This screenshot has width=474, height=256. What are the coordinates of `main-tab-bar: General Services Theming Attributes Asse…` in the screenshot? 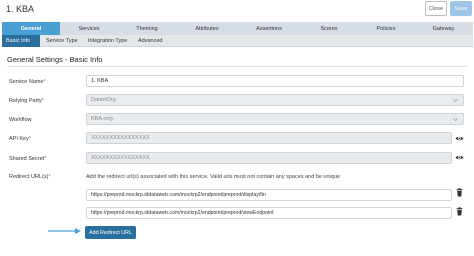 It's located at (237, 28).